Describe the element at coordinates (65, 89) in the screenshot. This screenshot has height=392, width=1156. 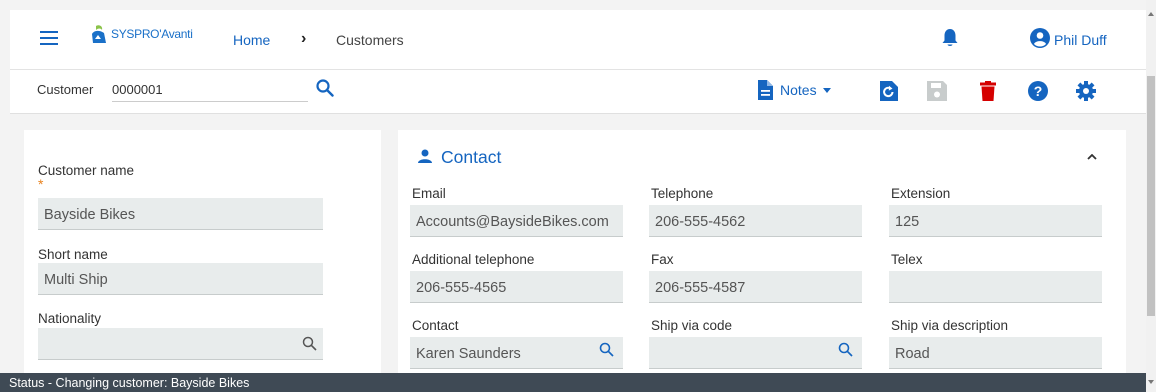
I see `customer-label: Customer` at that location.